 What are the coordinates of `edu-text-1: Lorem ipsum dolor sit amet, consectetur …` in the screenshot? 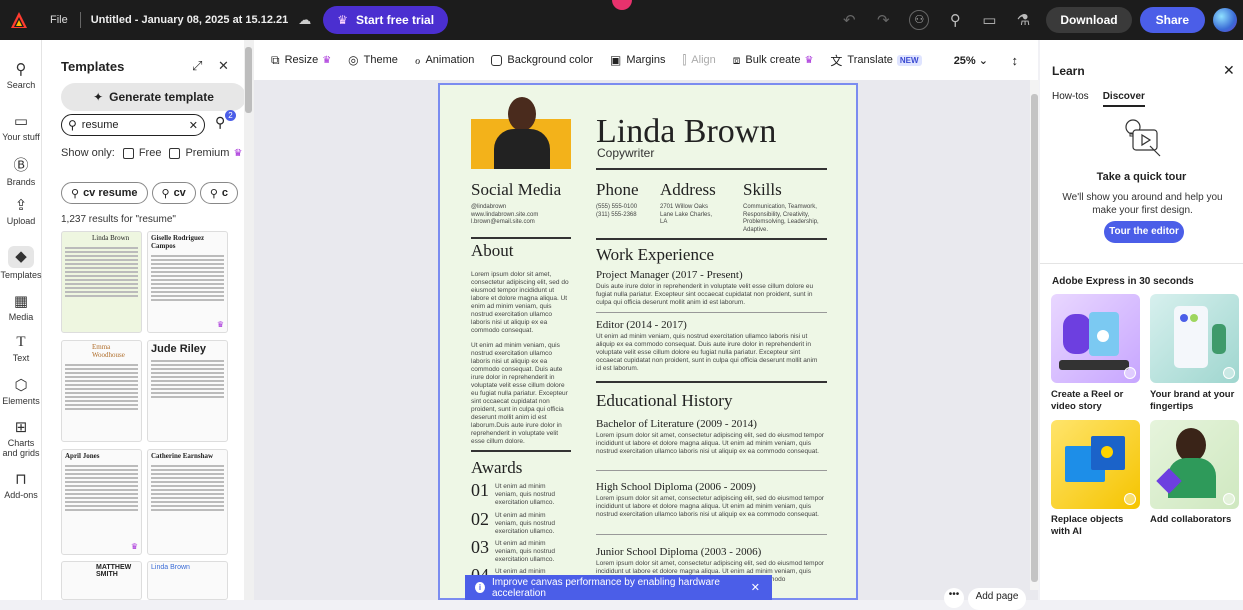 It's located at (710, 444).